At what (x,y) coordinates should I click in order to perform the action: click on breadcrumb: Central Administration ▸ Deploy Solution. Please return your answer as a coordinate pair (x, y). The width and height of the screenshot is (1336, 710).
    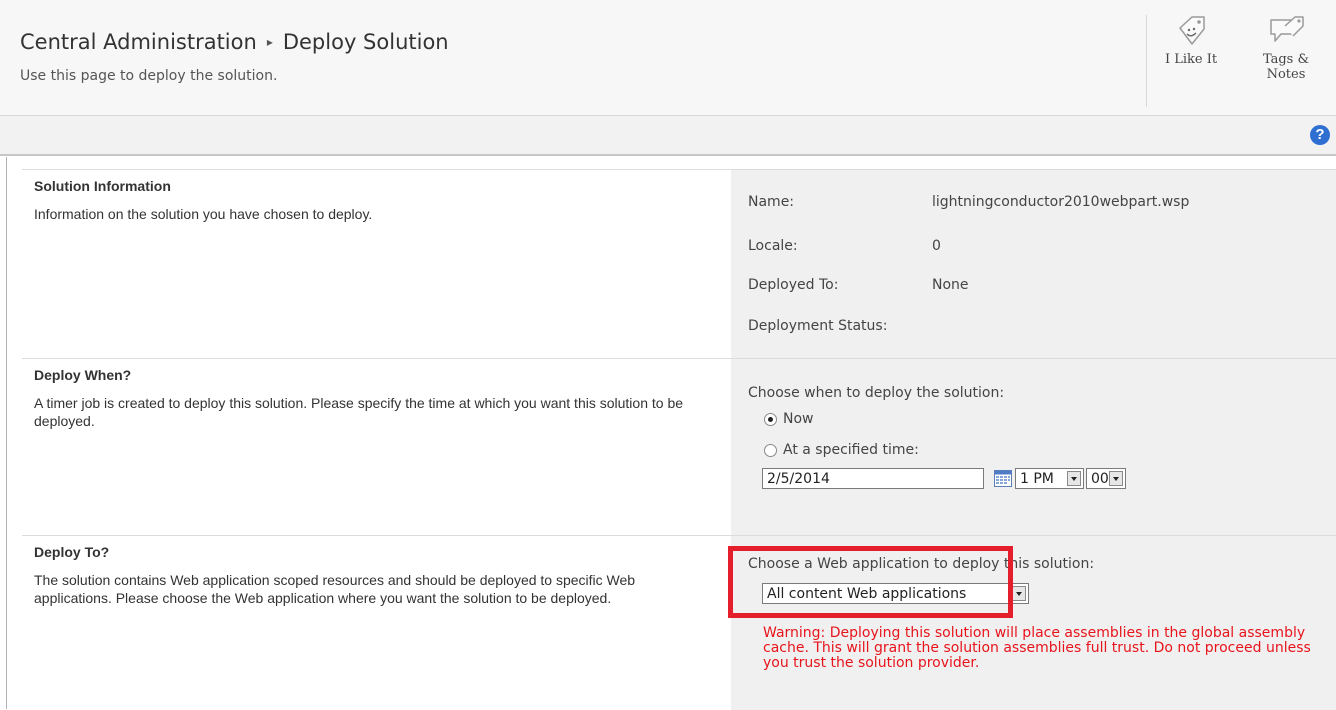
    Looking at the image, I should click on (234, 42).